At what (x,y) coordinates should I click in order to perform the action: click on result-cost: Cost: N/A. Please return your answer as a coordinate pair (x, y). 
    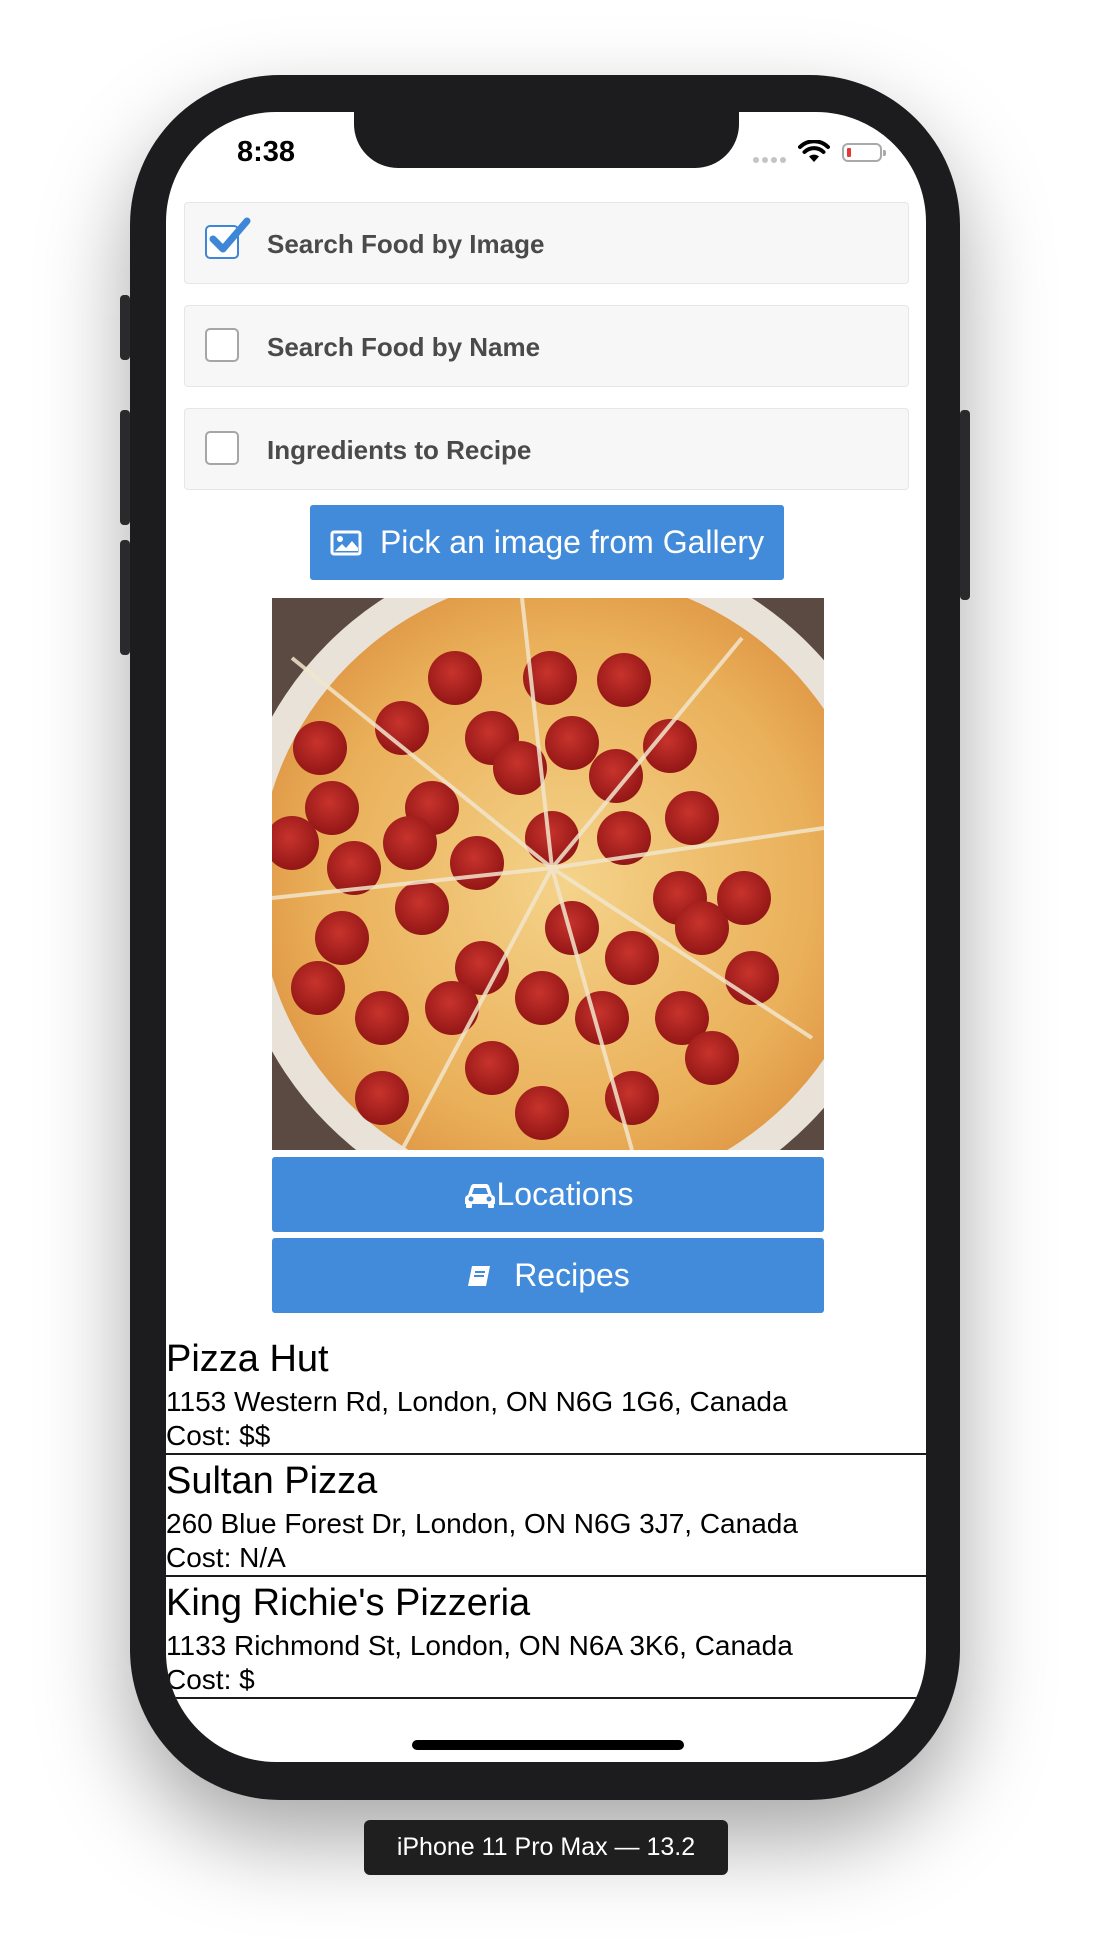
    Looking at the image, I should click on (226, 1557).